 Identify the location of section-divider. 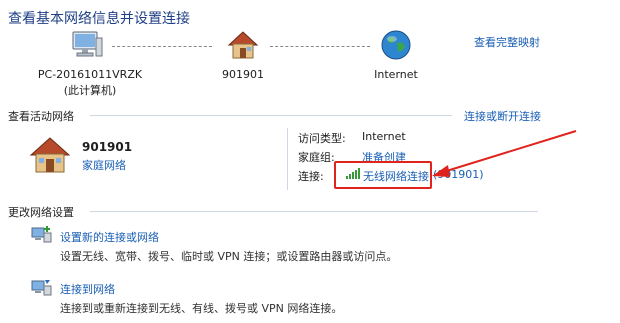
(271, 115).